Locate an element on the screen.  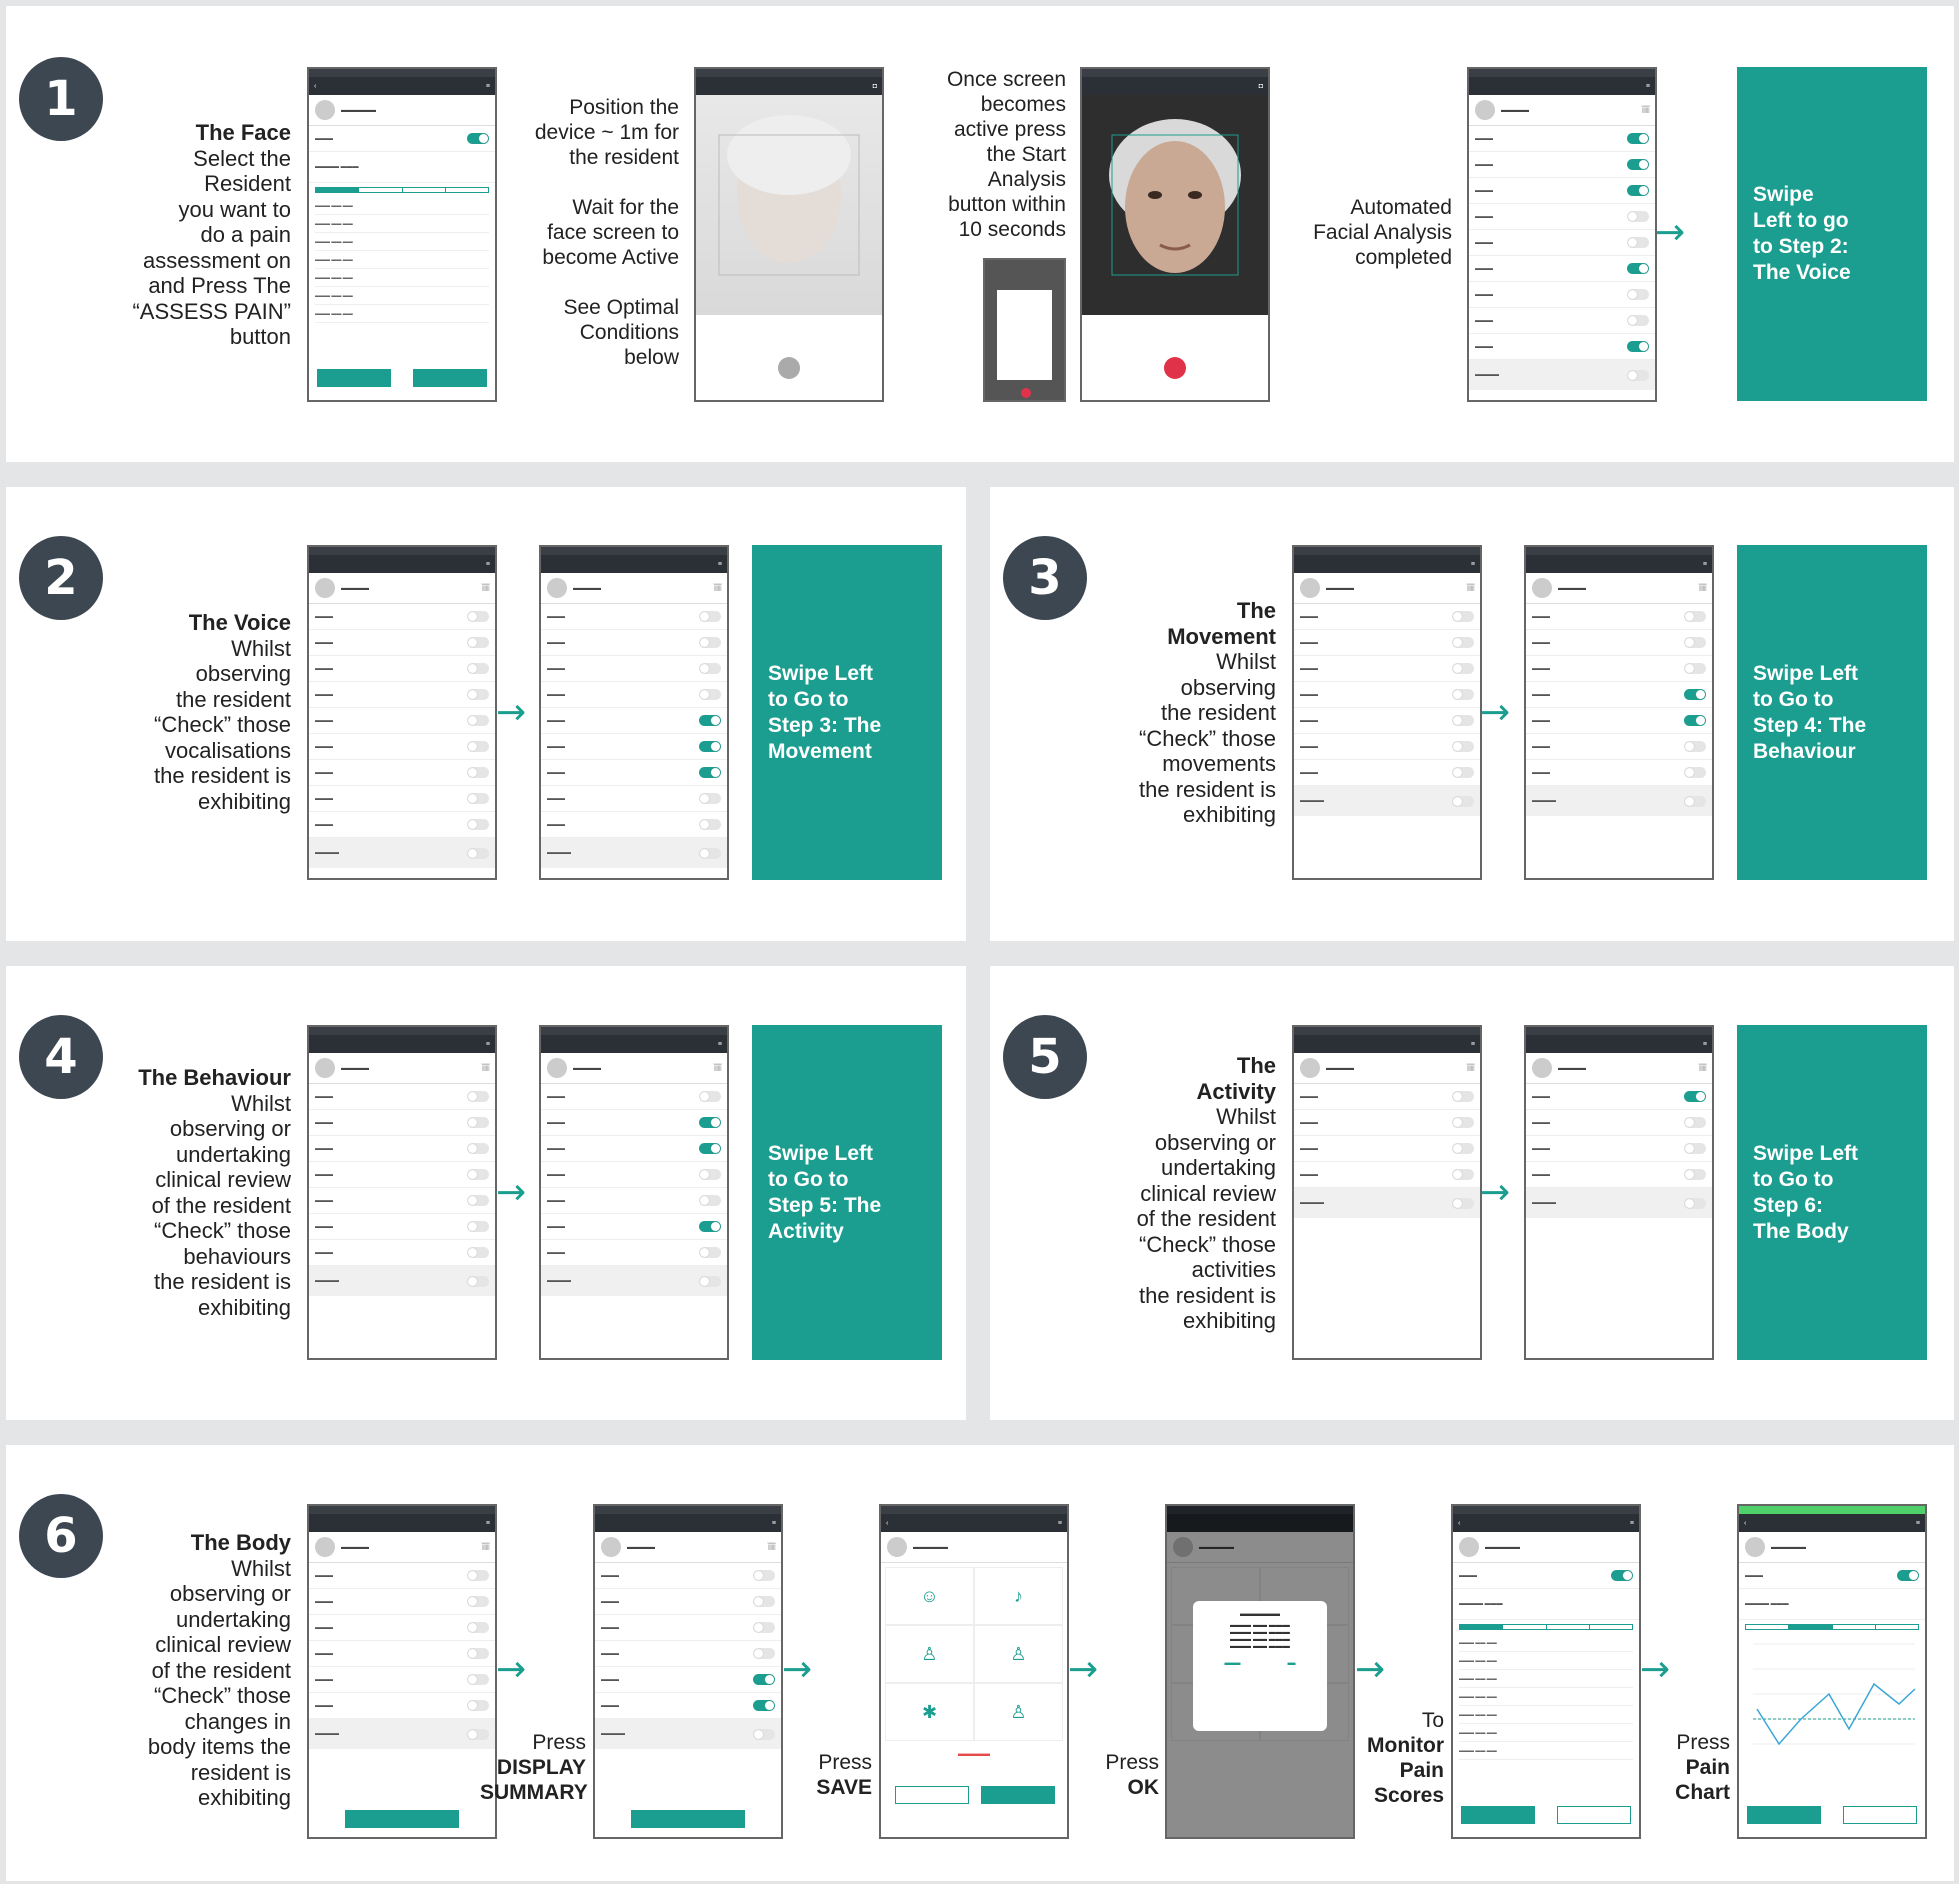
movement-icon: ♙ is located at coordinates (929, 1654).